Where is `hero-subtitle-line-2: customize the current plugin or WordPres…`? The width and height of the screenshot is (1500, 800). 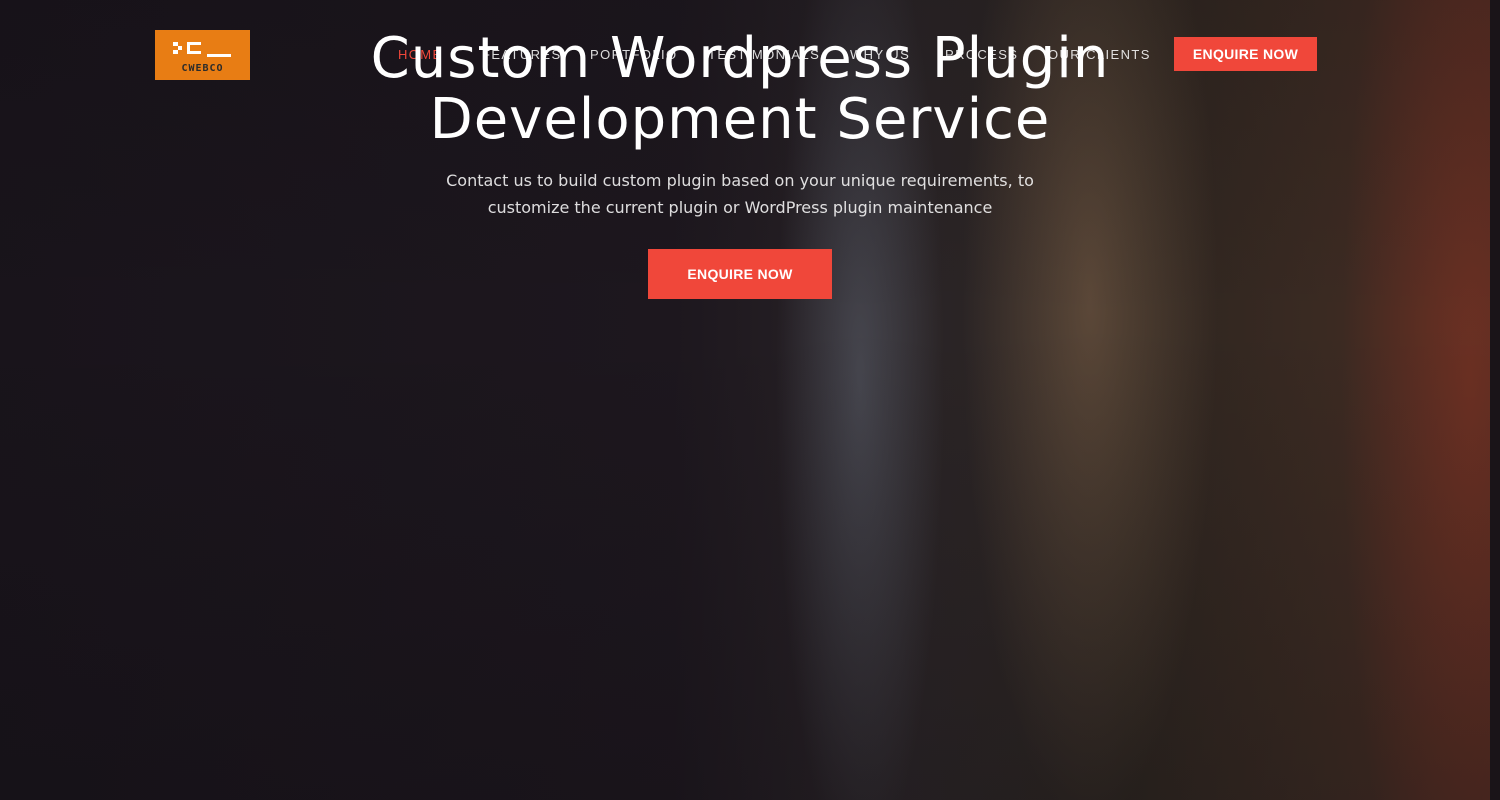 hero-subtitle-line-2: customize the current plugin or WordPres… is located at coordinates (740, 207).